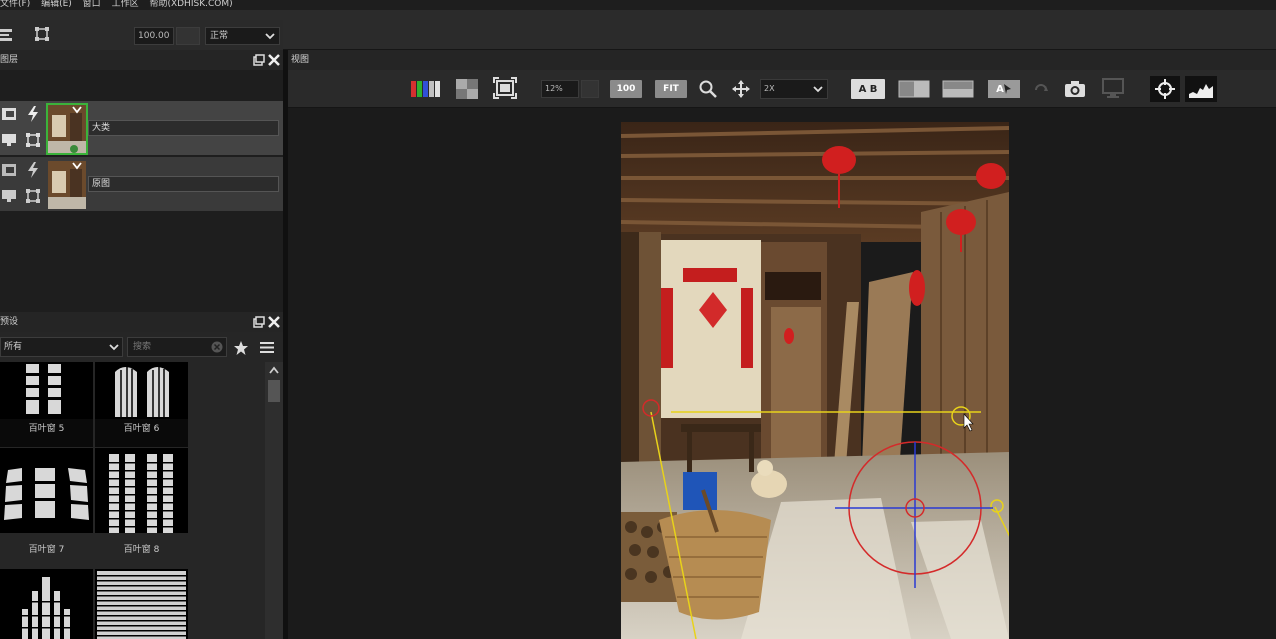 Image resolution: width=1276 pixels, height=639 pixels. Describe the element at coordinates (190, 4) in the screenshot. I see `menu-help: 帮助(XDHISK.COM)` at that location.